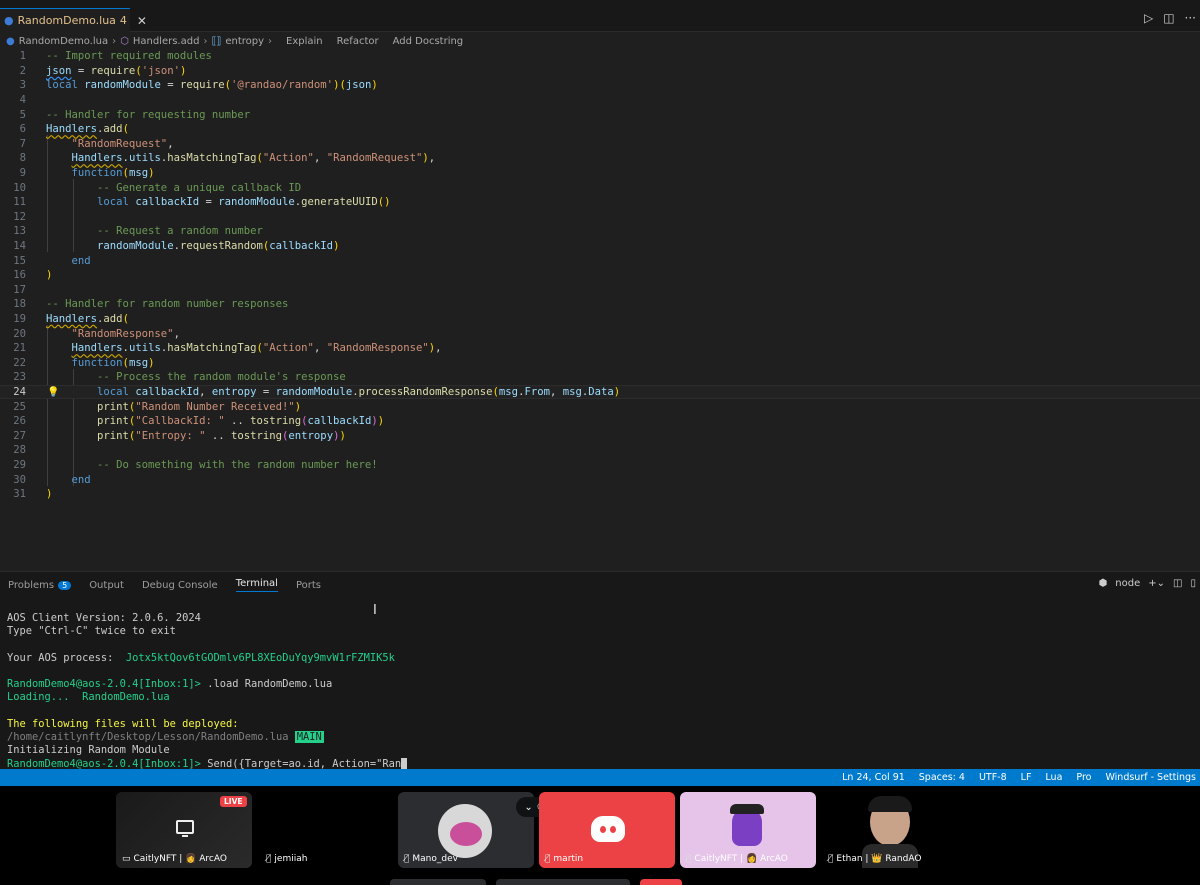 The height and width of the screenshot is (885, 1200). I want to click on process-label: Your AOS process:, so click(60, 658).